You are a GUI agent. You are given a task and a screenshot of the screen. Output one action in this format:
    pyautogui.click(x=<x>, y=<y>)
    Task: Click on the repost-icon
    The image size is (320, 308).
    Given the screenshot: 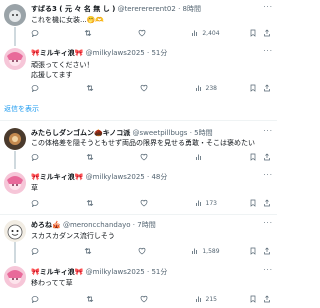 What is the action you would take?
    pyautogui.click(x=89, y=88)
    